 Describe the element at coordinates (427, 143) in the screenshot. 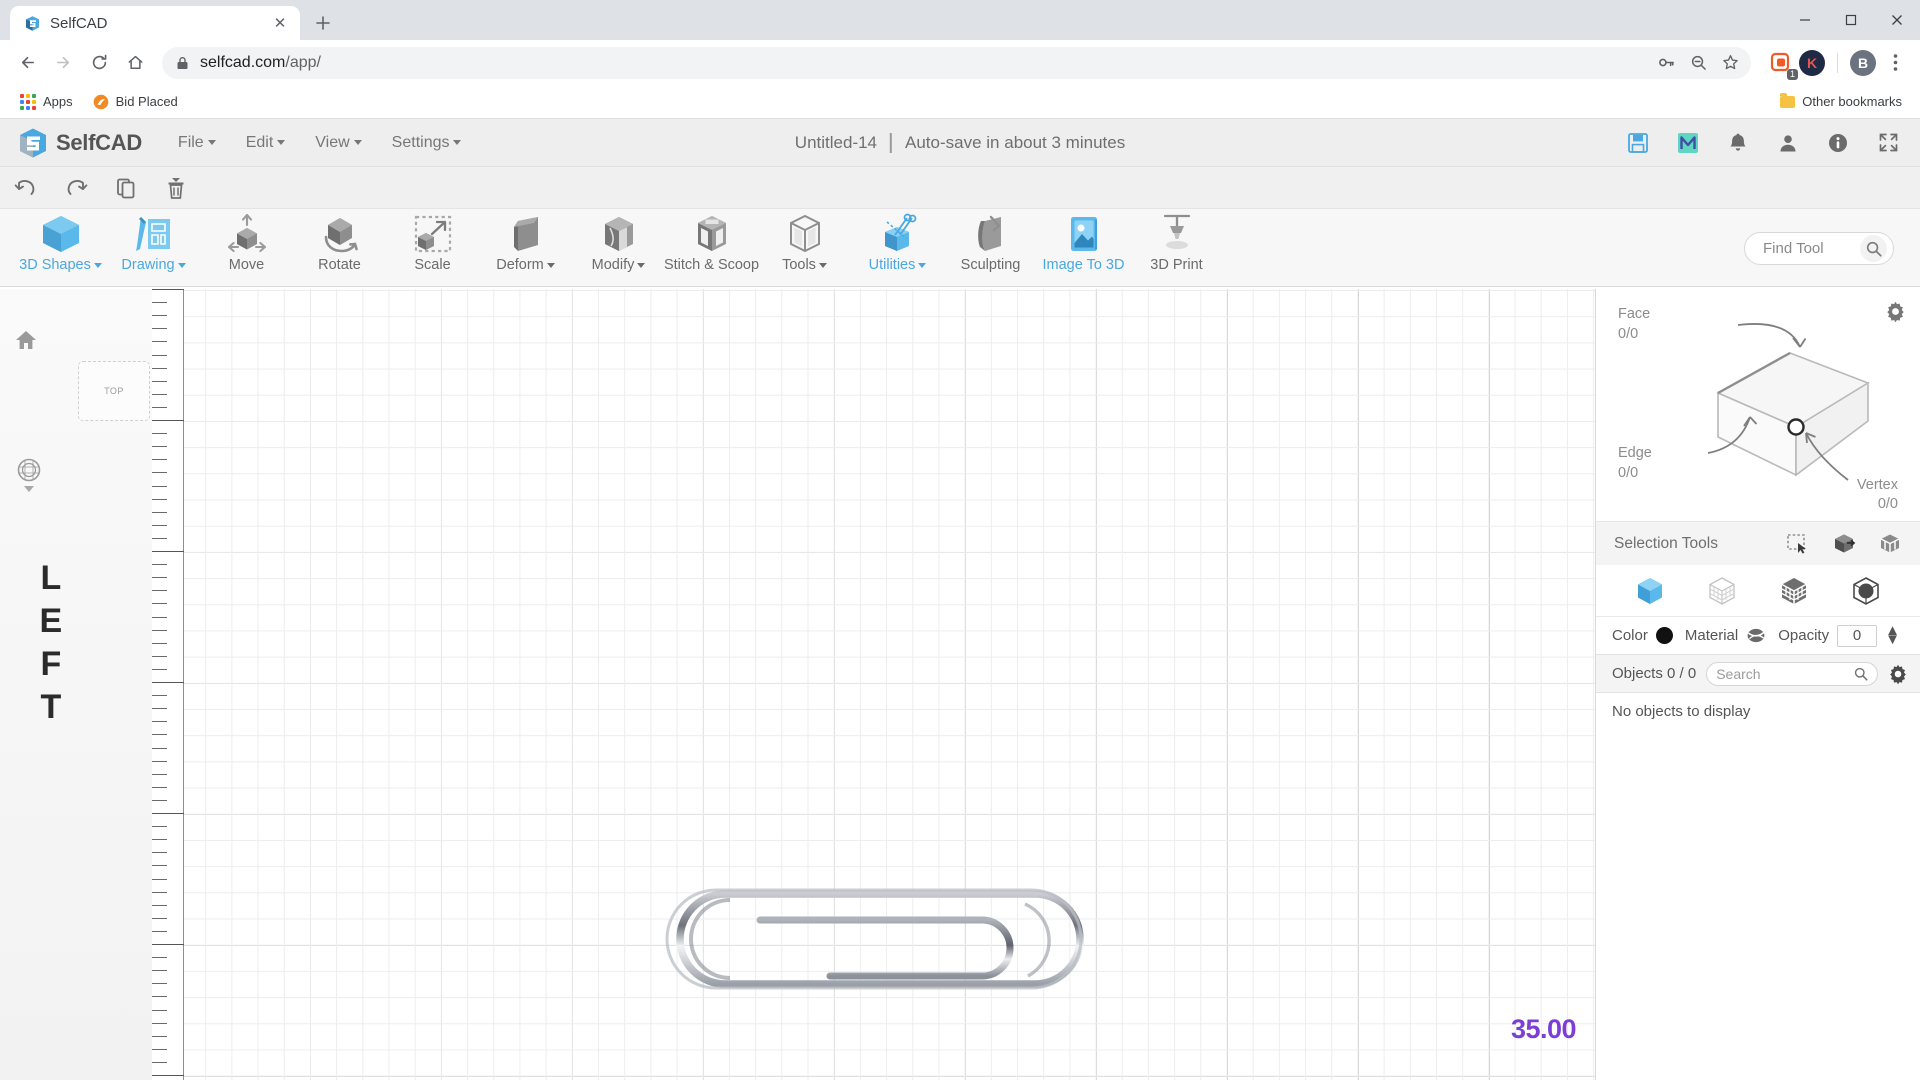

I see `menu-settings: Settings` at that location.